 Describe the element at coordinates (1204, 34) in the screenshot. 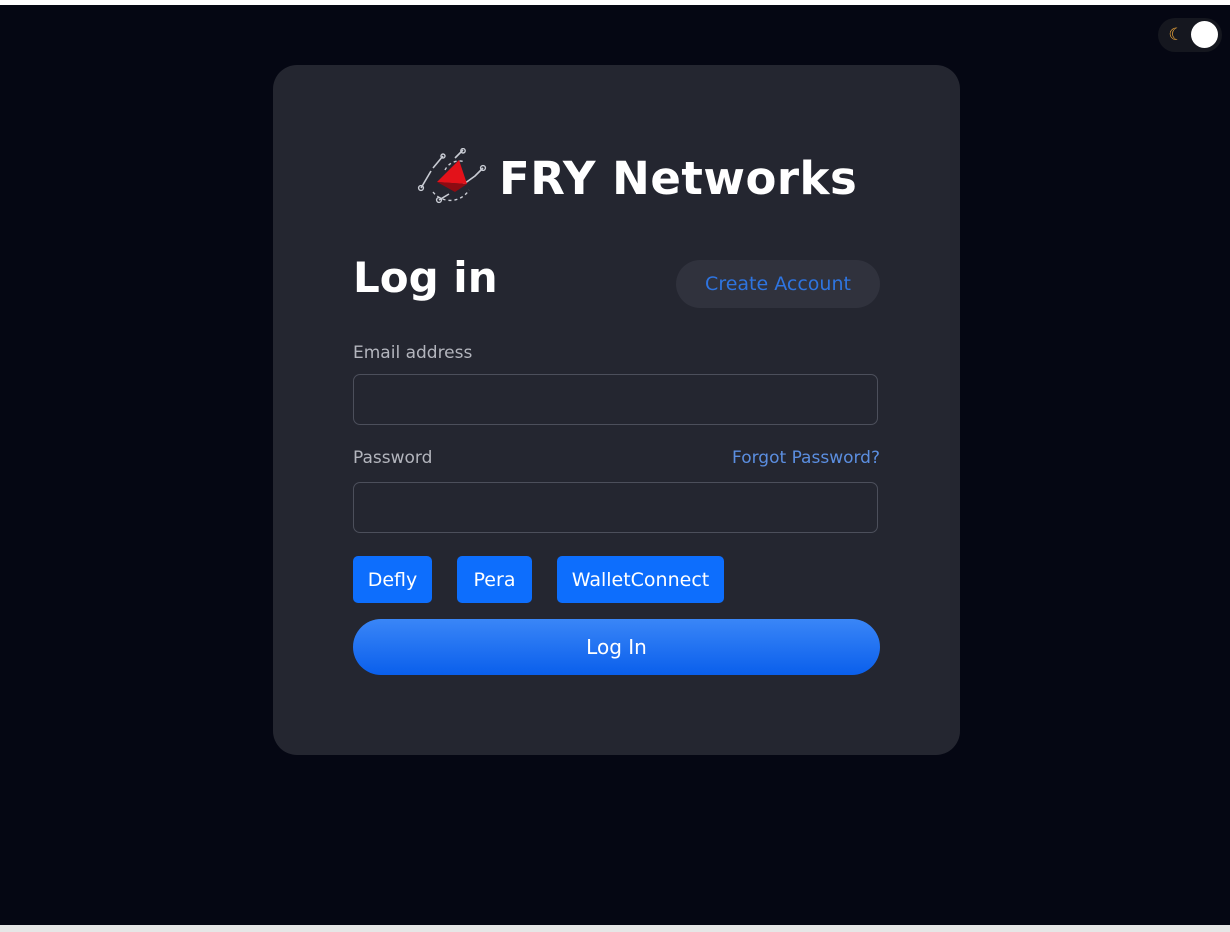

I see `toggle-knob` at that location.